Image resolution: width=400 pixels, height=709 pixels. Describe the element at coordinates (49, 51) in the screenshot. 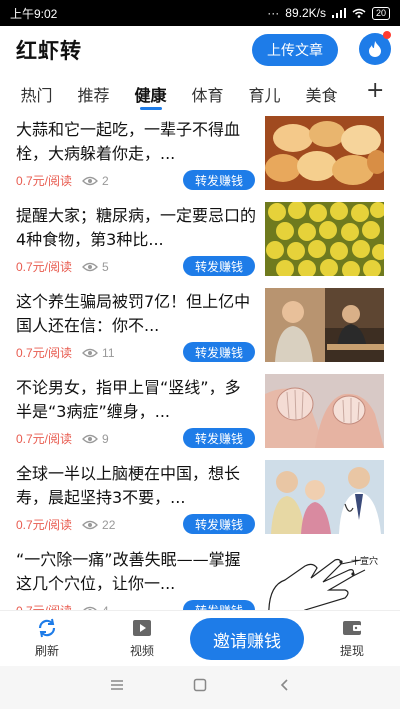

I see `app-title: 红虾转` at that location.